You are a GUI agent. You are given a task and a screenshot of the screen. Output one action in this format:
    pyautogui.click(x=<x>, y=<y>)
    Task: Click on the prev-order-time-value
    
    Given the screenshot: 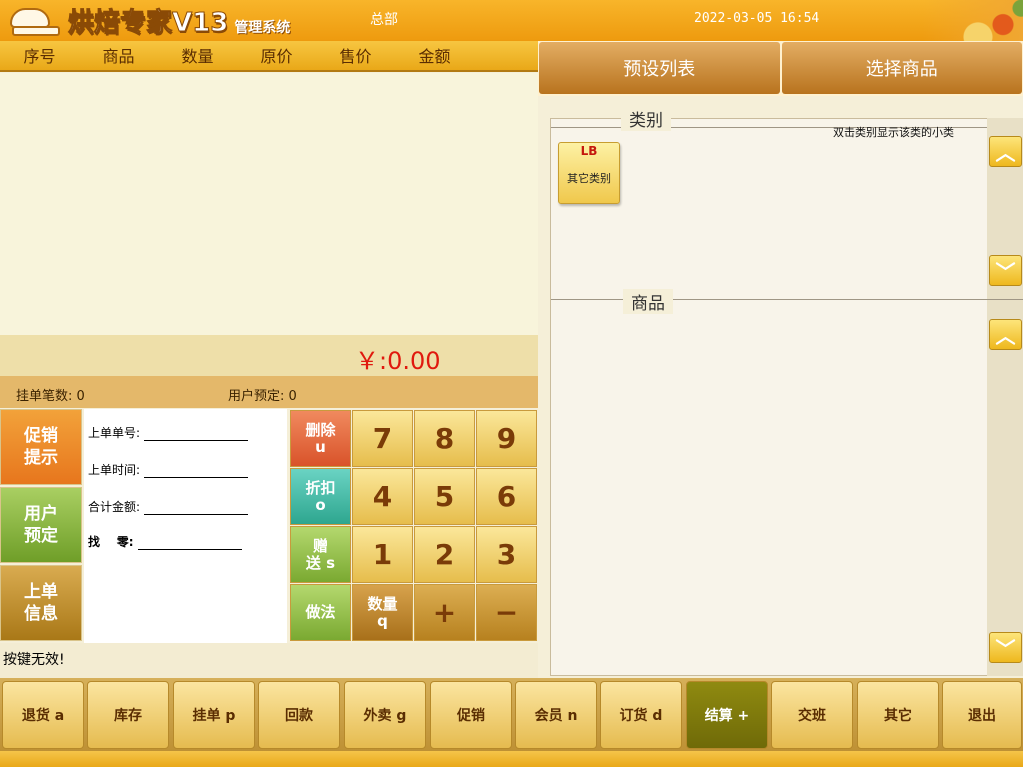 What is the action you would take?
    pyautogui.click(x=196, y=472)
    